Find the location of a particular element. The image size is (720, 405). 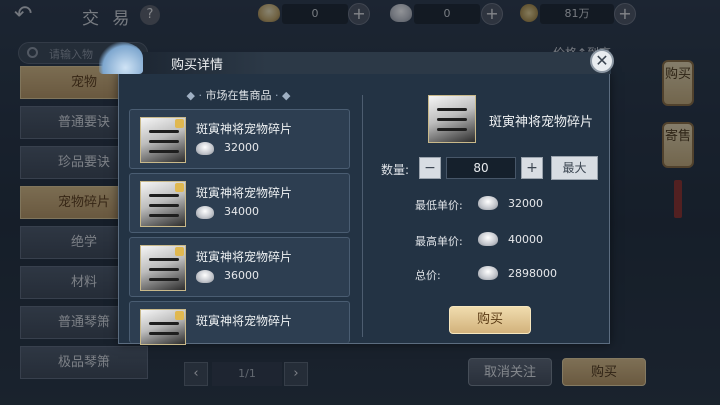

fan-icon is located at coordinates (121, 58).